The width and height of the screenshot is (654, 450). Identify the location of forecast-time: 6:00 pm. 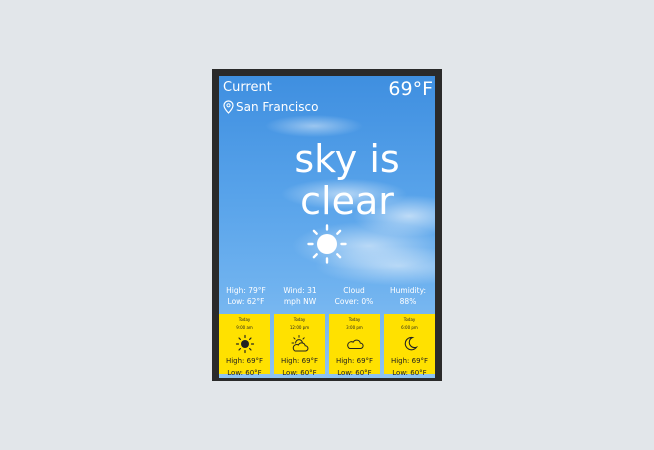
(409, 327).